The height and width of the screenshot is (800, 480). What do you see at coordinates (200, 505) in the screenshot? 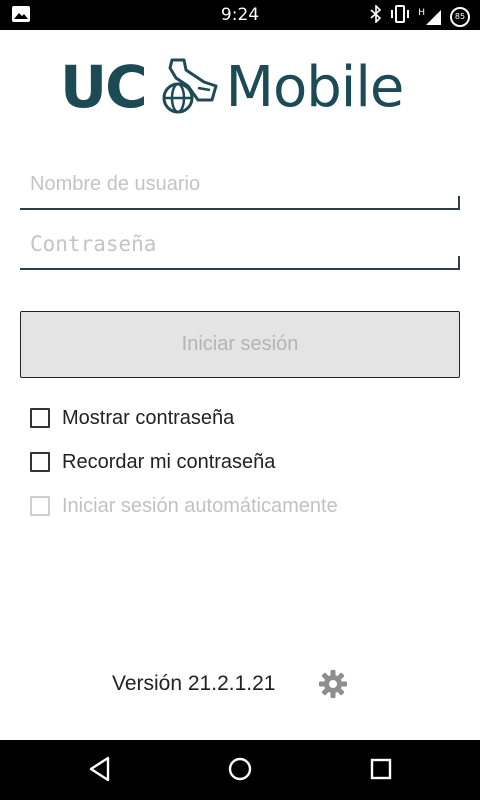
I see `auto-login-label: Iniciar sesión automáticamente` at bounding box center [200, 505].